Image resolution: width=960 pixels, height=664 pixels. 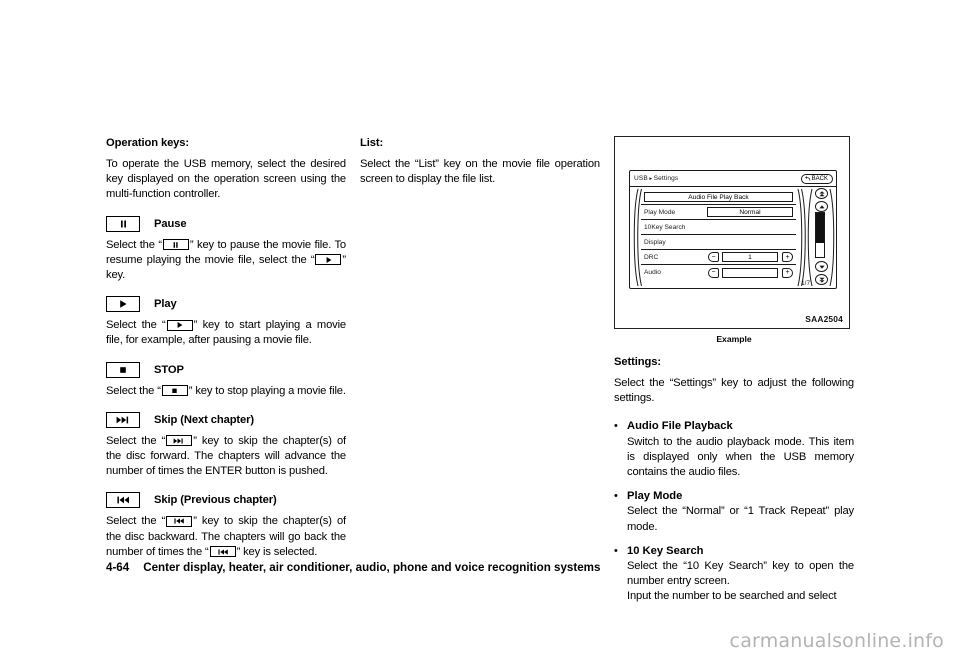 I want to click on row-label-play-mode: Play Mode, so click(x=660, y=212).